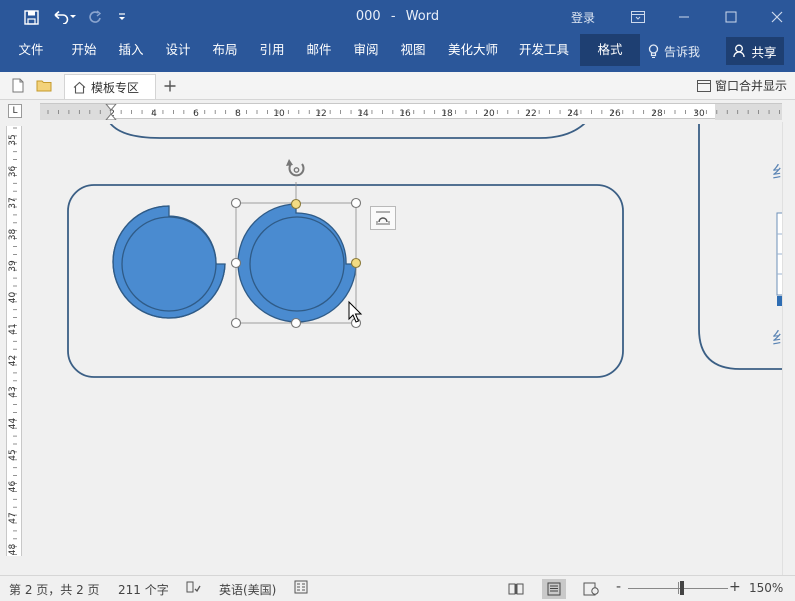 This screenshot has width=795, height=601. What do you see at coordinates (225, 53) in the screenshot?
I see `tab-layout: 布局` at bounding box center [225, 53].